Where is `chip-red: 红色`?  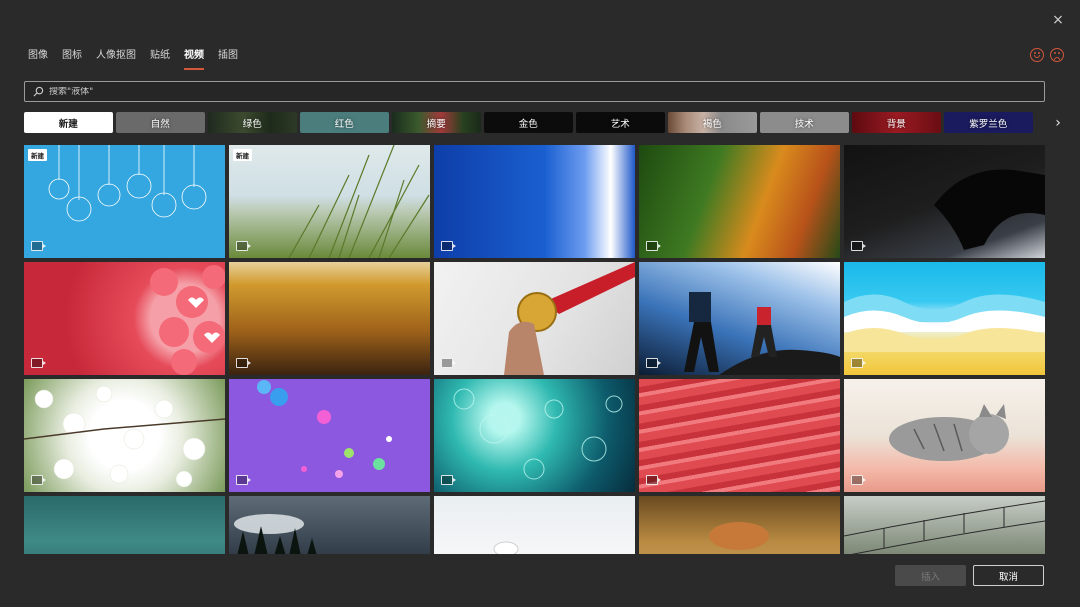 chip-red: 红色 is located at coordinates (344, 122).